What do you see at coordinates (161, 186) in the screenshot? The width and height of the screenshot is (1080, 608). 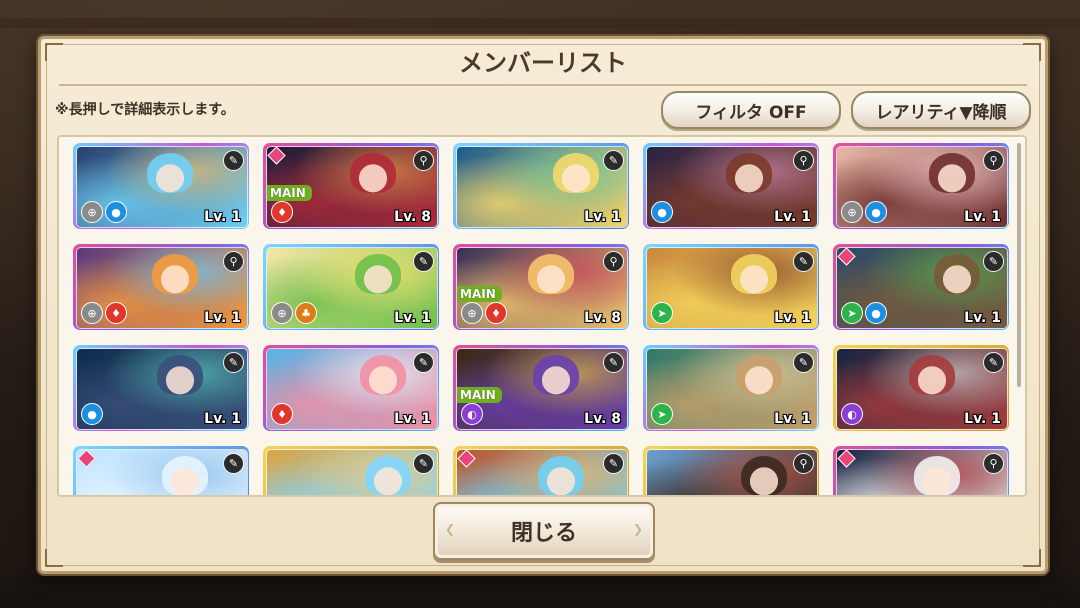 I see `member-card: ✎ ⊕ ● Lv. 1` at bounding box center [161, 186].